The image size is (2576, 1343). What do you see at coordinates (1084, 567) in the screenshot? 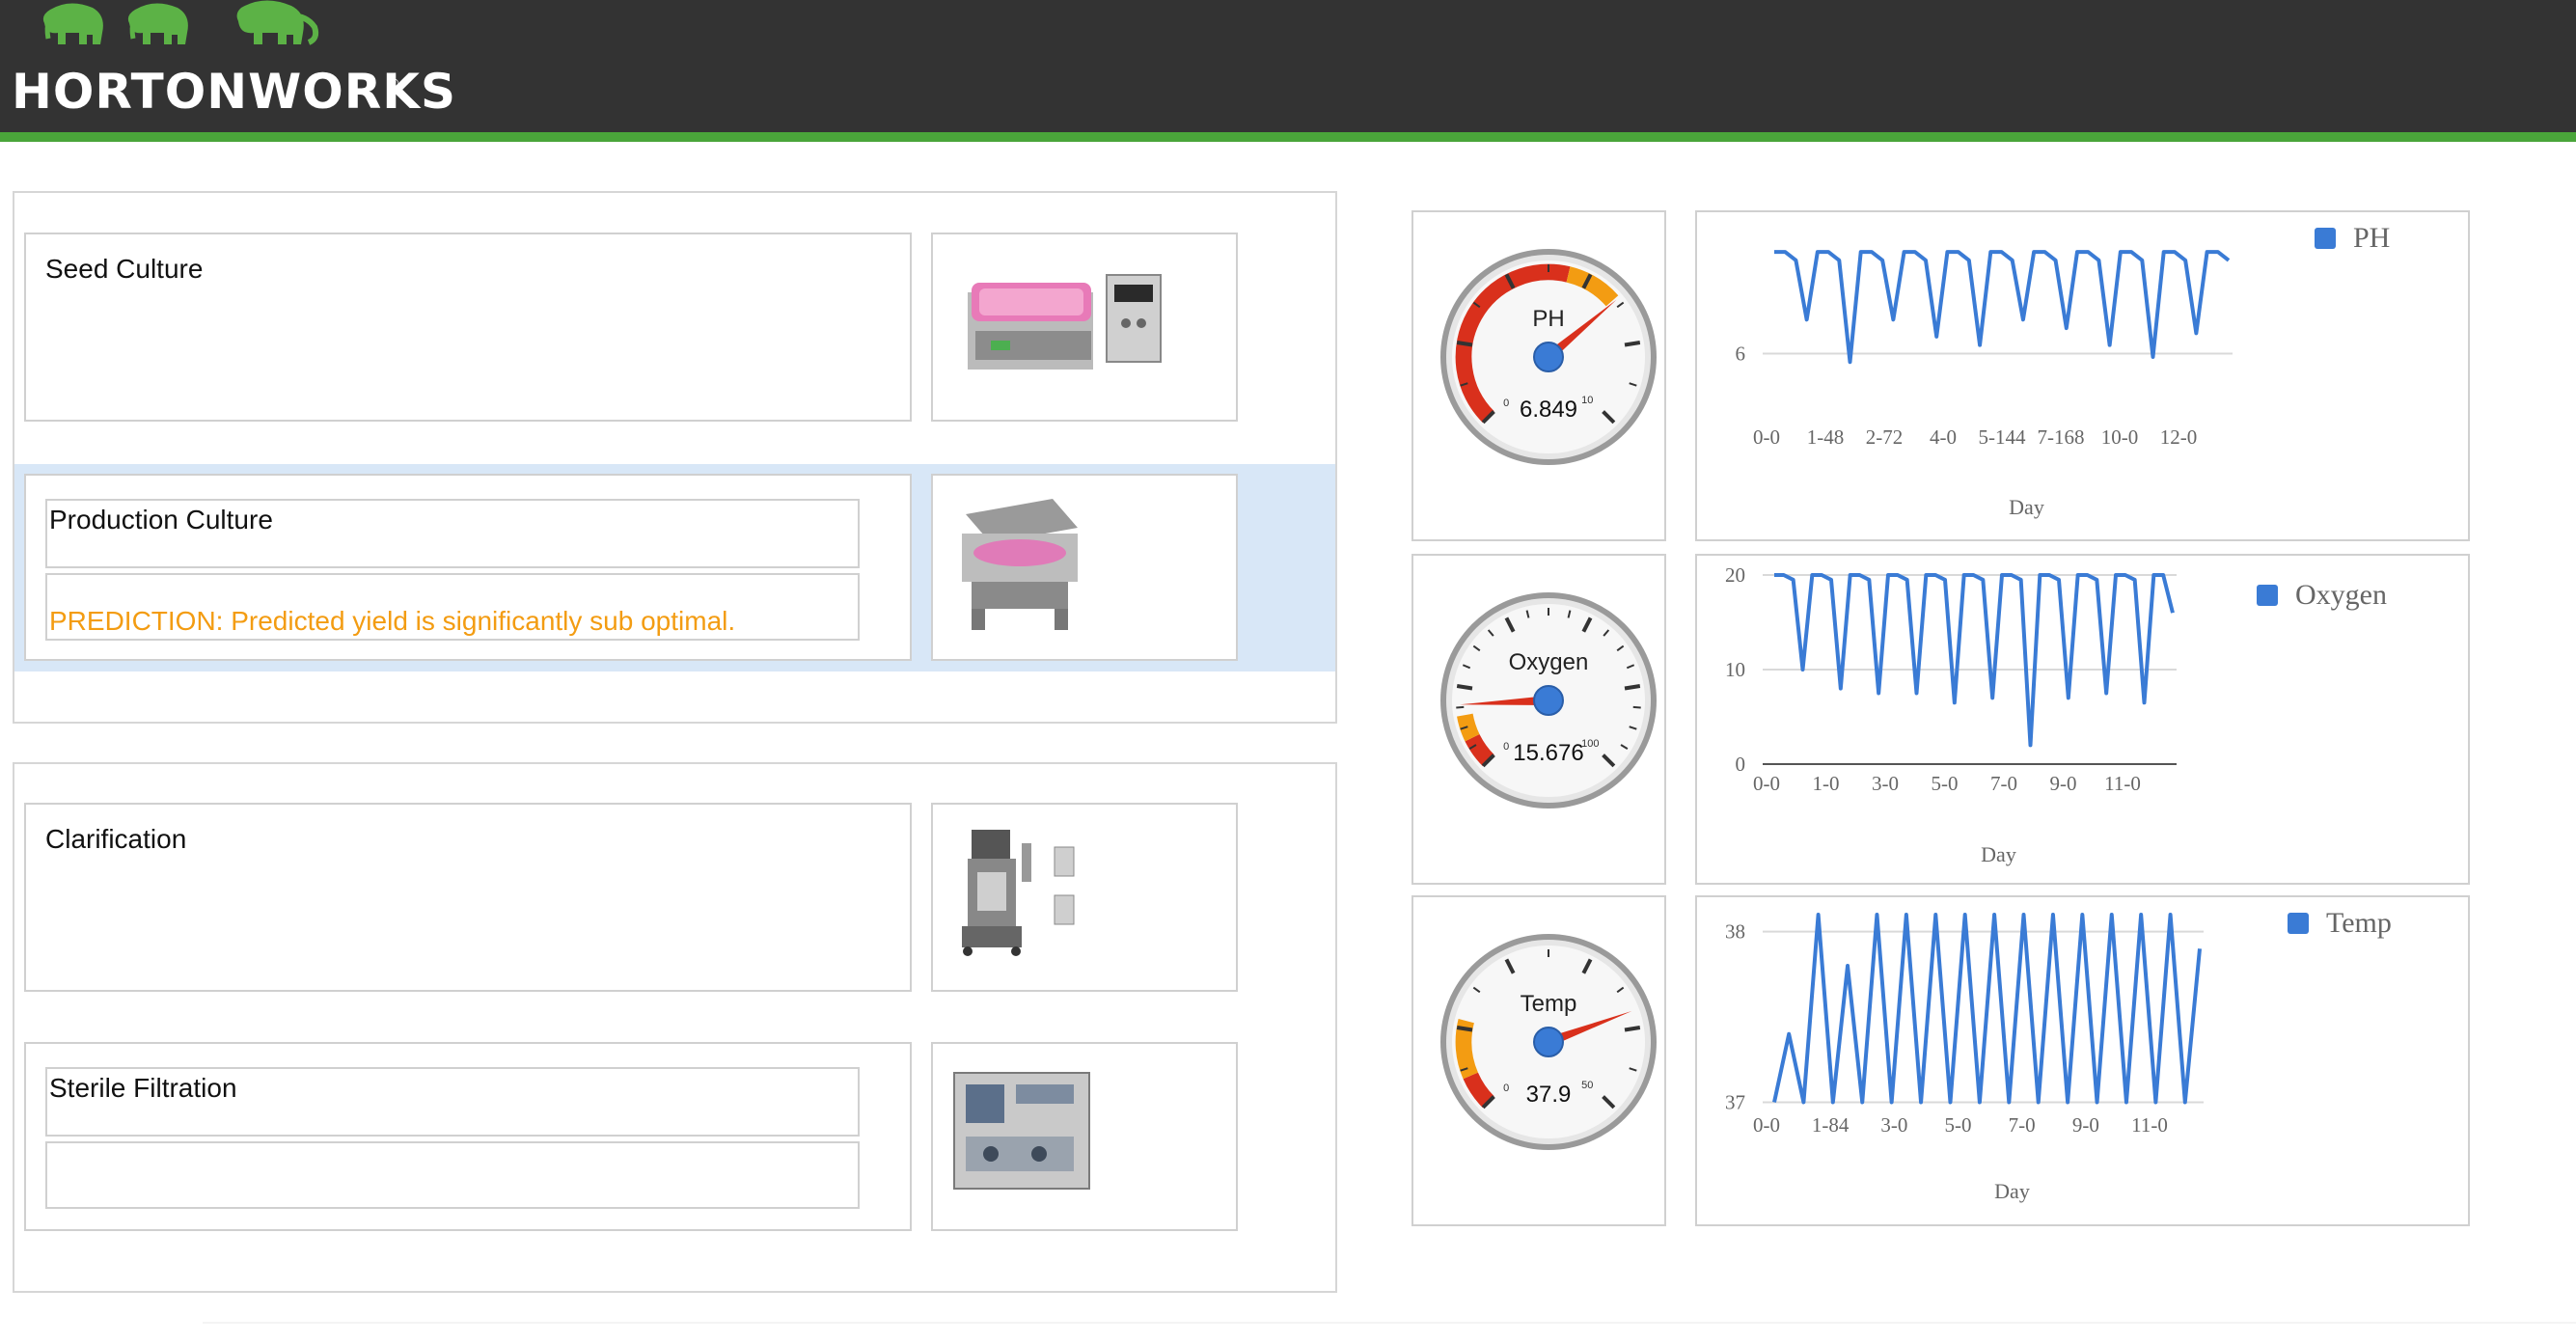
I see `stage-image-production-culture` at bounding box center [1084, 567].